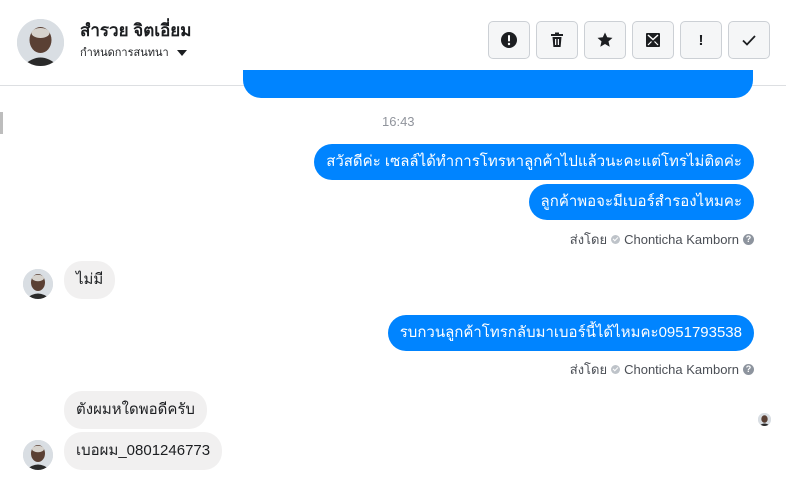 This screenshot has width=786, height=502. Describe the element at coordinates (641, 202) in the screenshot. I see `message-bubble-outgoing: ลูกค้าพอจะมีเบอร์สำรองไหมคะ` at that location.